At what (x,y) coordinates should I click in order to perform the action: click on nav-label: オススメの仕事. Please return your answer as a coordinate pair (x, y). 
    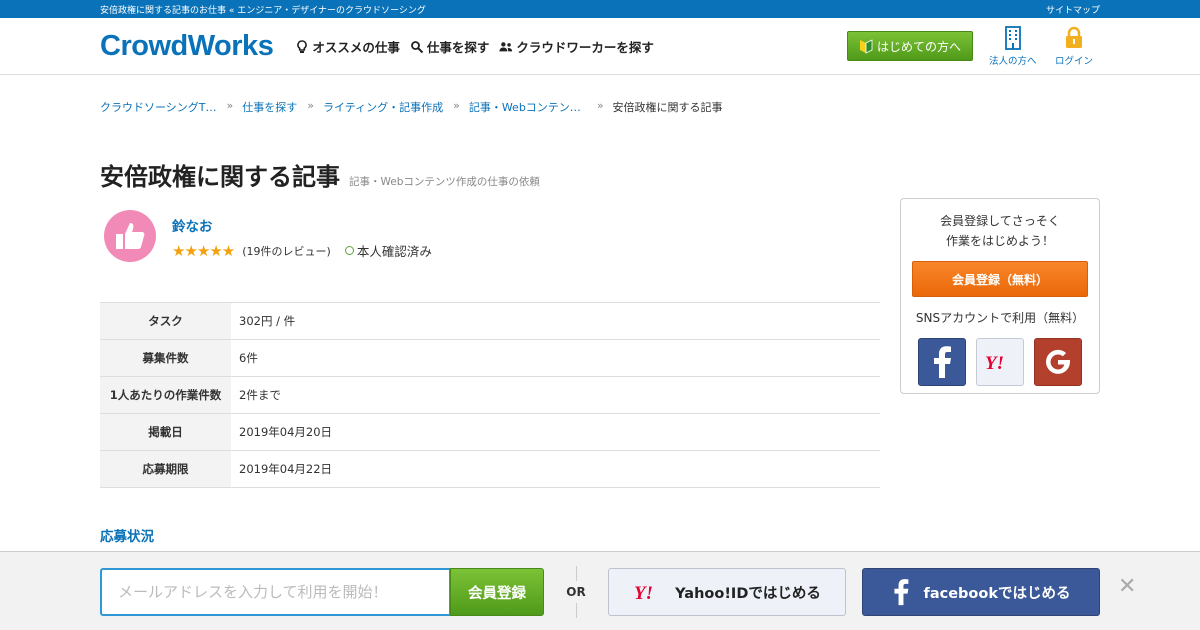
    Looking at the image, I should click on (356, 47).